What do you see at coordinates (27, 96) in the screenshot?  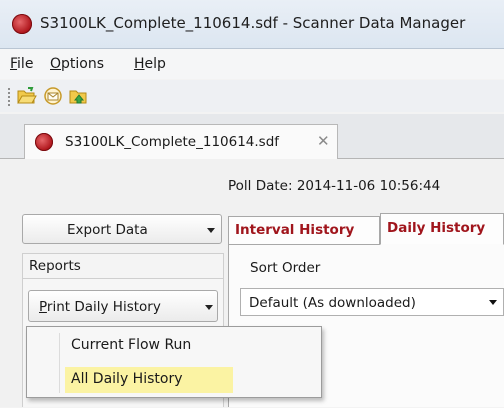 I see `open-folder-icon` at bounding box center [27, 96].